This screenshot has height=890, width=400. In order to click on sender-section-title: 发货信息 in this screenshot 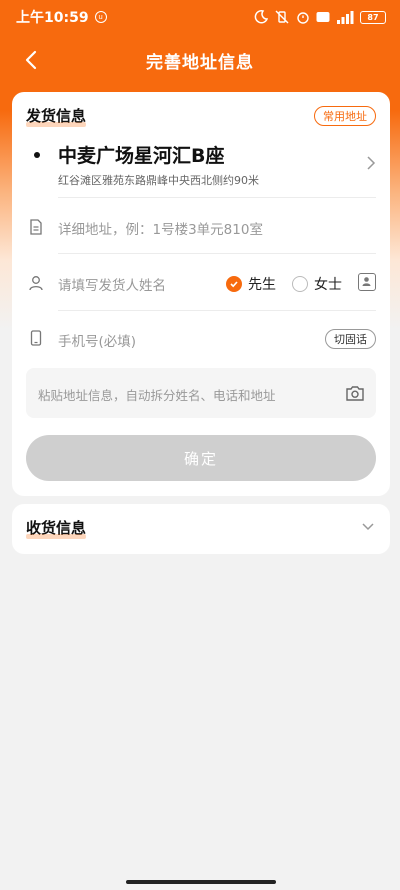, I will do `click(56, 117)`.